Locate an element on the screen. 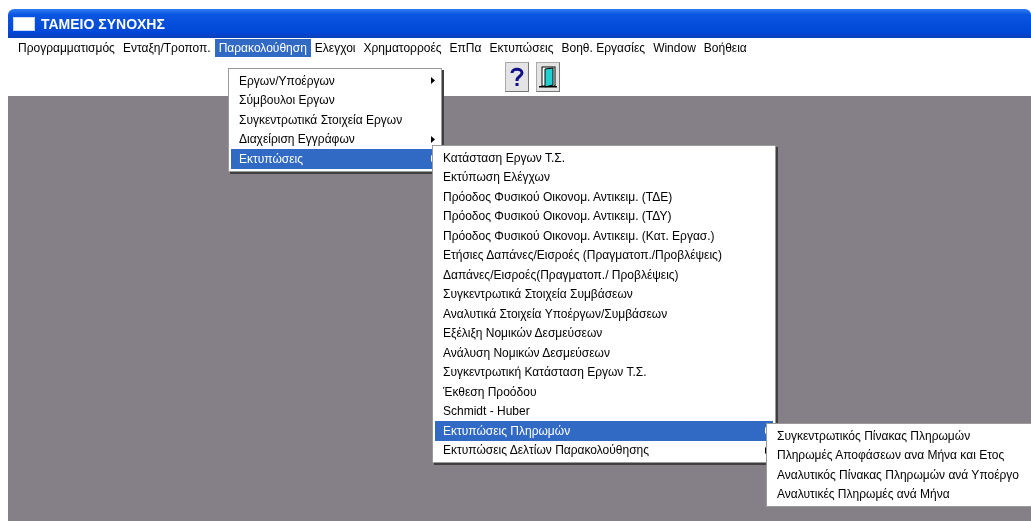  menu-item: Πρόοδος Φυσικού Οικονομ. Αντικειμ. (ΤΔΥ) is located at coordinates (604, 216).